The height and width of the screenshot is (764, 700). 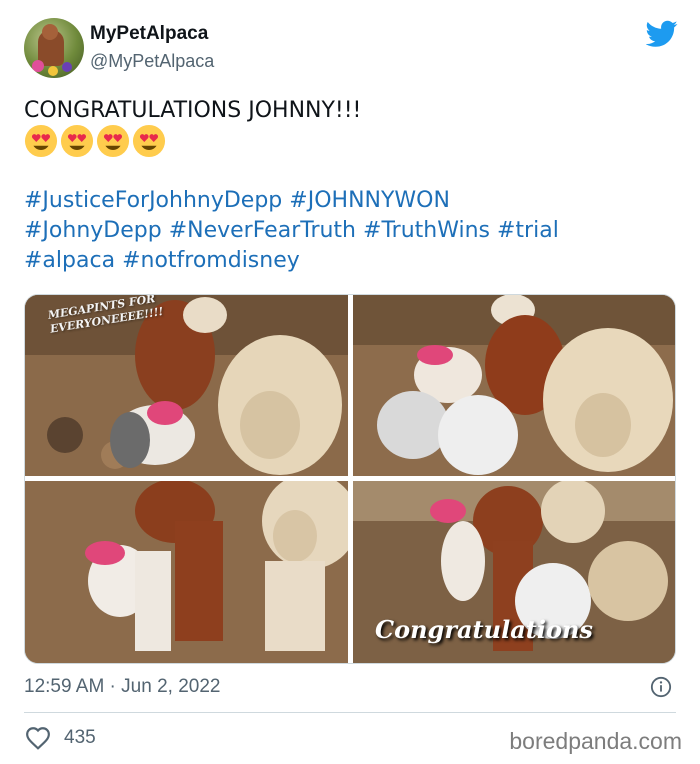 What do you see at coordinates (193, 110) in the screenshot?
I see `tweet-text: CONGRATULATIONS JOHNNY!!!` at bounding box center [193, 110].